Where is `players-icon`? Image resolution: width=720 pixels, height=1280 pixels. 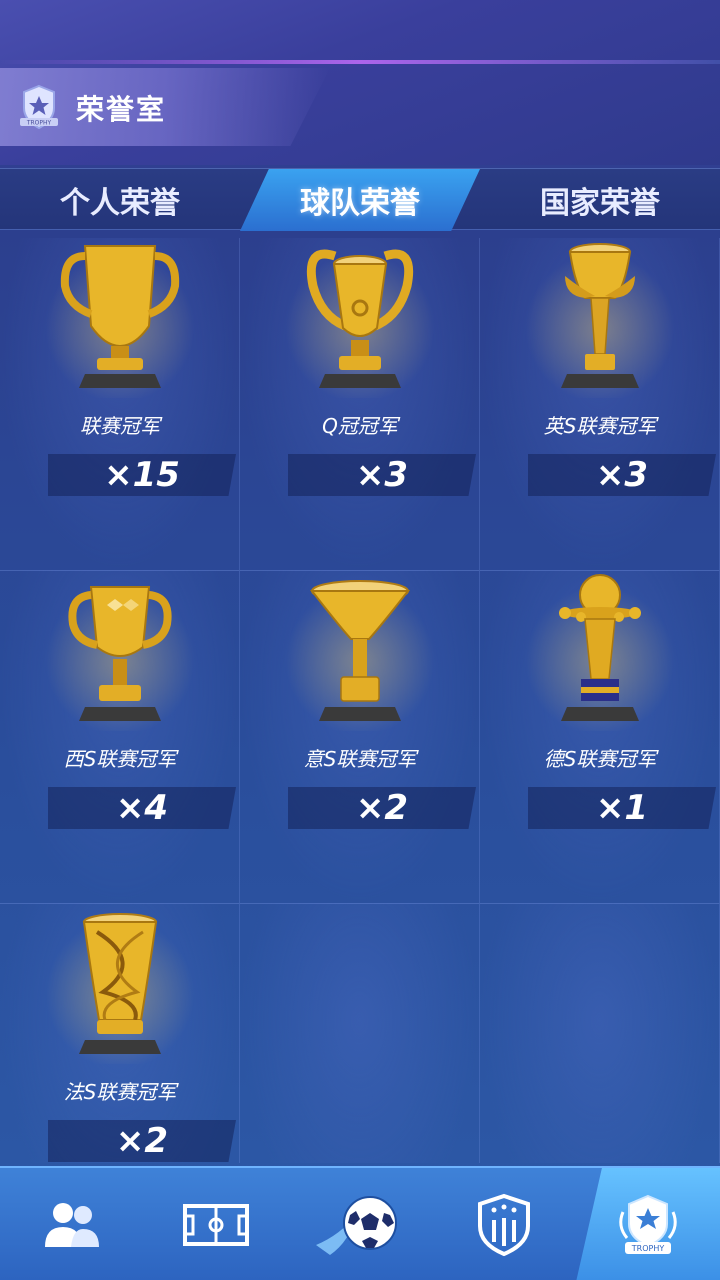 players-icon is located at coordinates (72, 1225).